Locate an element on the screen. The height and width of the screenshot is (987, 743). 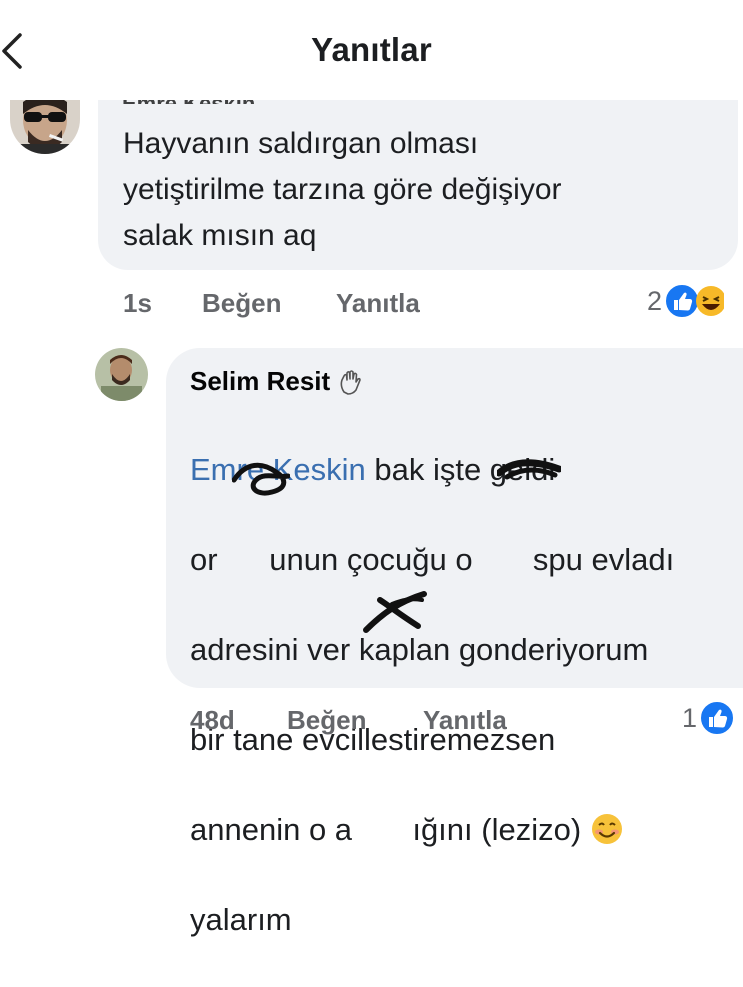
reply-line: adresini ver kaplan gonderiyorum is located at coordinates (419, 649).